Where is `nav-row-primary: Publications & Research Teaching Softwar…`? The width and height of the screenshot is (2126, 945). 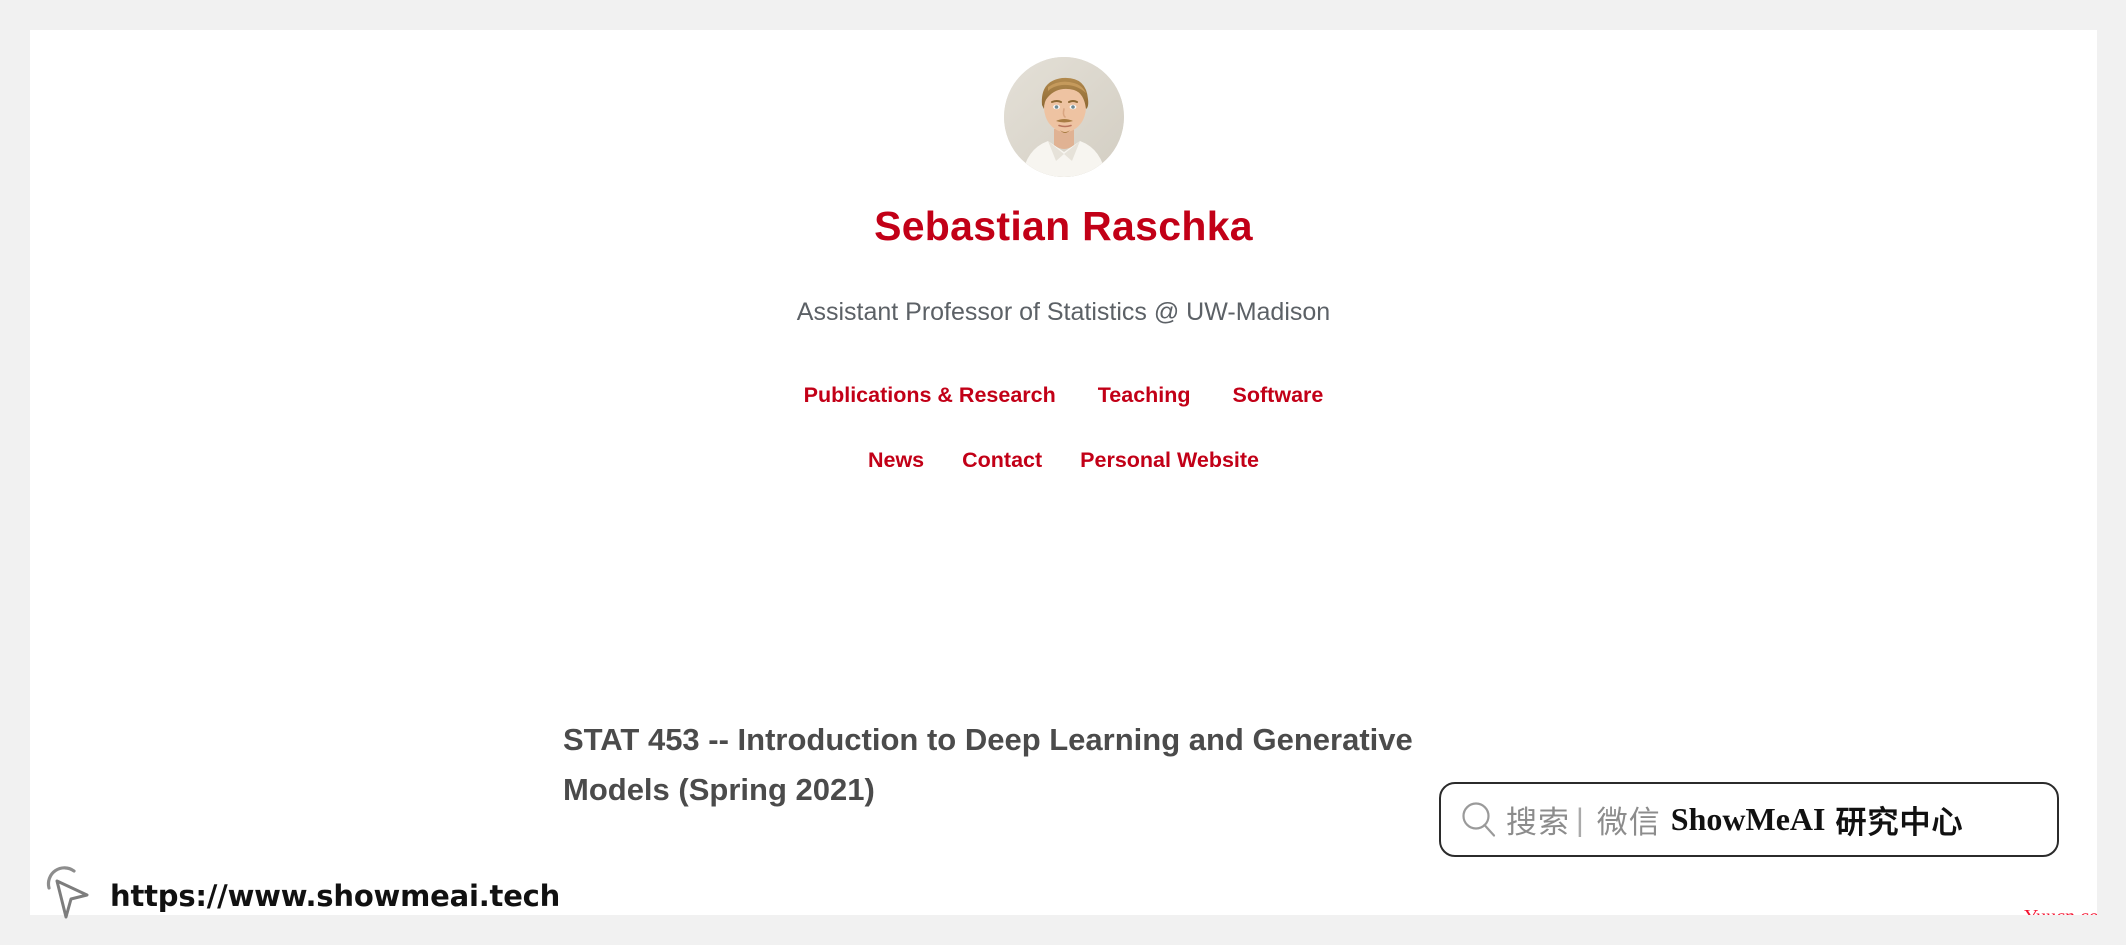
nav-row-primary: Publications & Research Teaching Softwar… is located at coordinates (1063, 395).